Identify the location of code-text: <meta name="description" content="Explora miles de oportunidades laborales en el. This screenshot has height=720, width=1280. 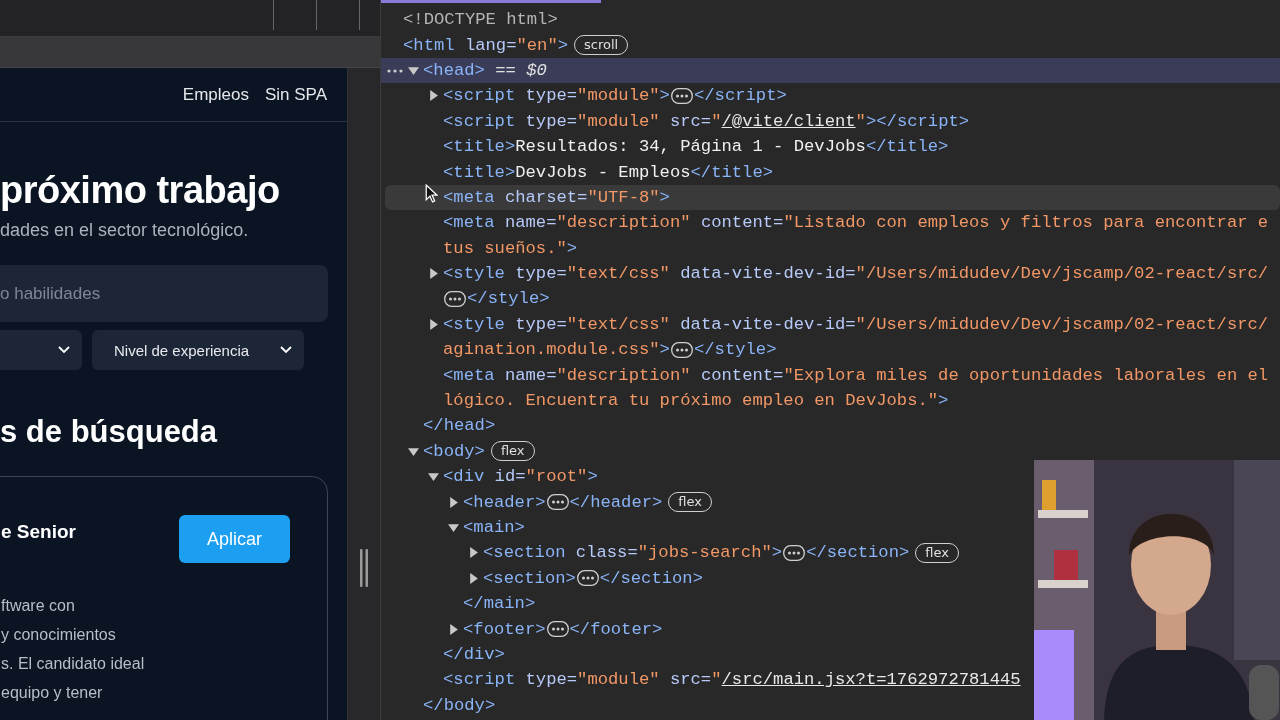
(856, 375).